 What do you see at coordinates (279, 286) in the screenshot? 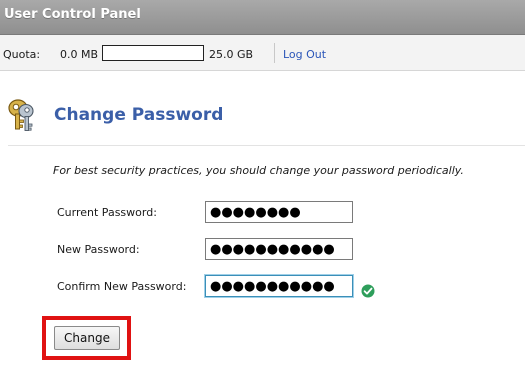
I see `confirm-password-field` at bounding box center [279, 286].